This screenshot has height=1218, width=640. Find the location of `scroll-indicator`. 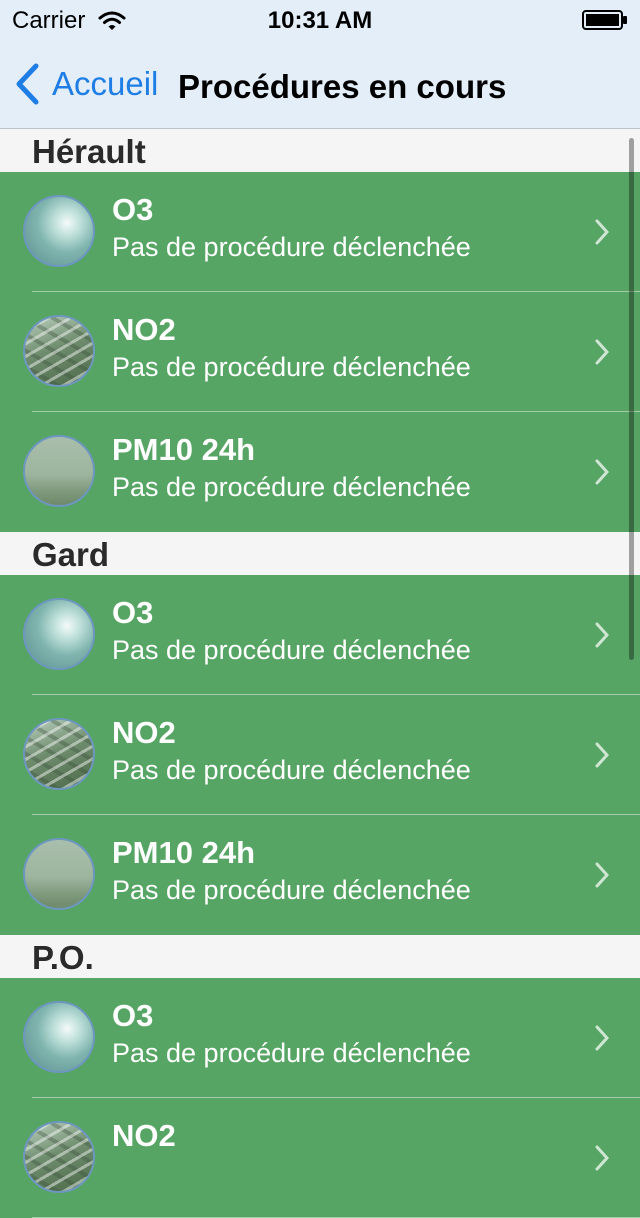

scroll-indicator is located at coordinates (631, 399).